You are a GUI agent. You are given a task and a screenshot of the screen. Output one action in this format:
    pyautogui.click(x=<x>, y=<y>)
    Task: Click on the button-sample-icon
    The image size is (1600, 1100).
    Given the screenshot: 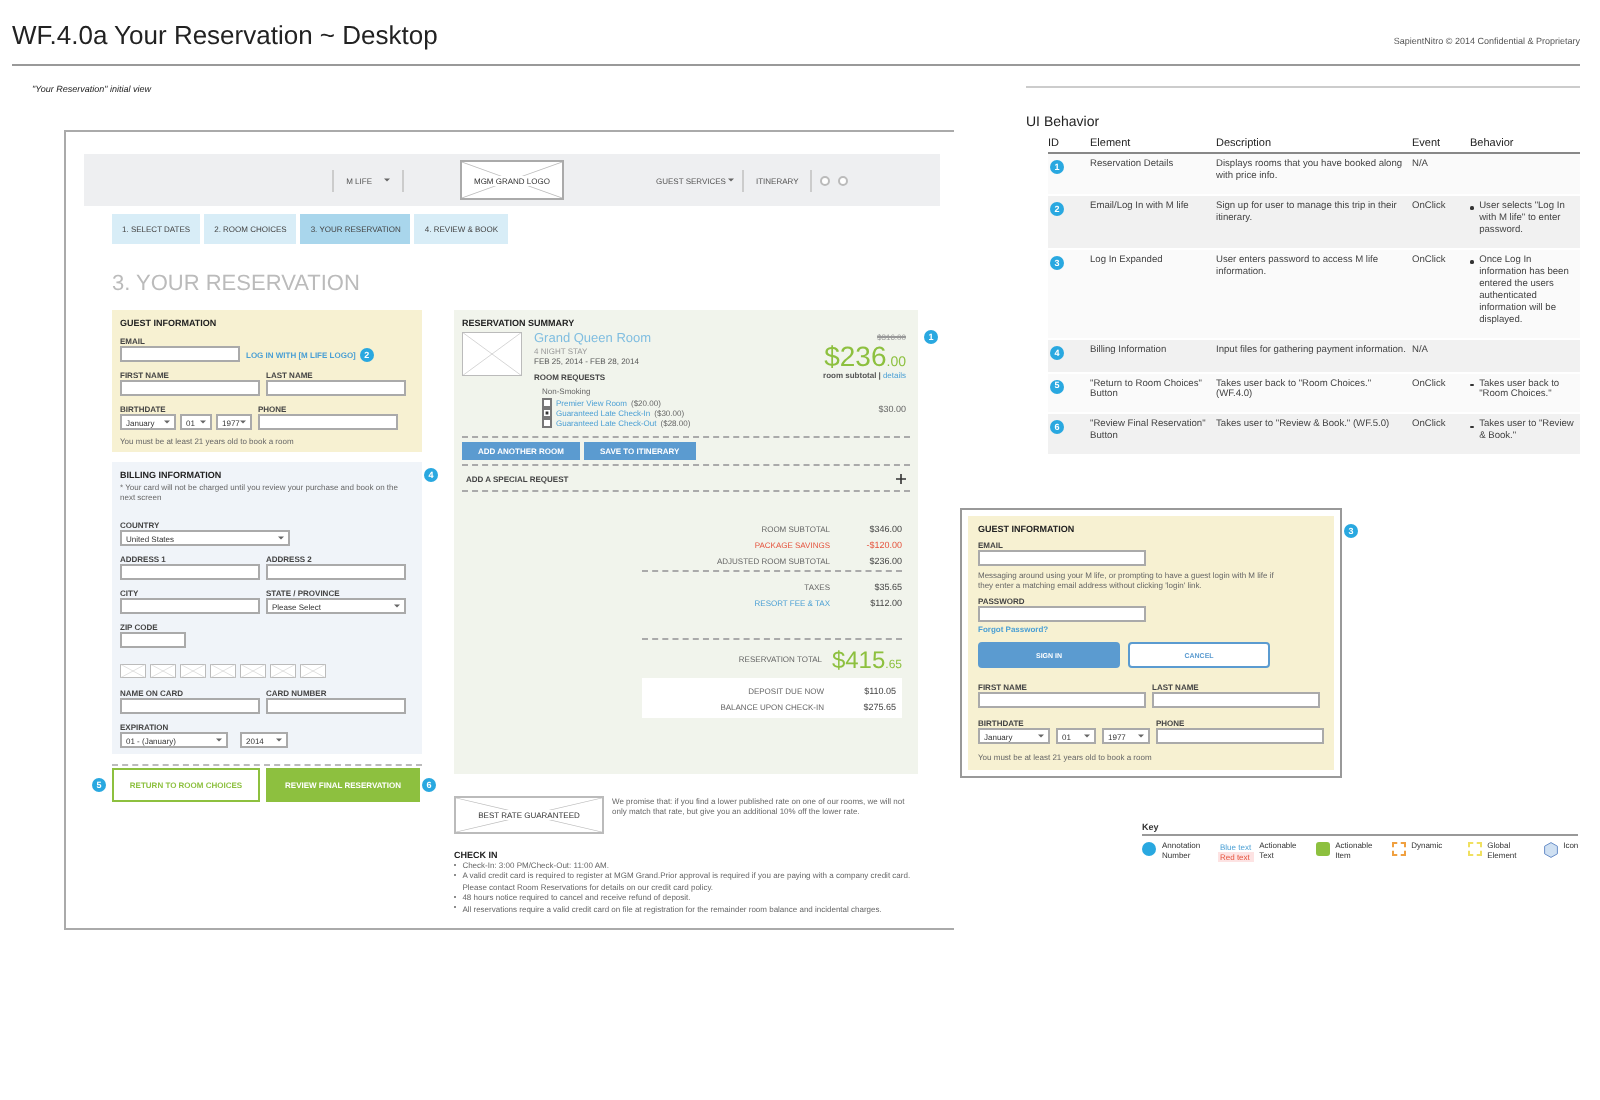 What is the action you would take?
    pyautogui.click(x=1322, y=849)
    